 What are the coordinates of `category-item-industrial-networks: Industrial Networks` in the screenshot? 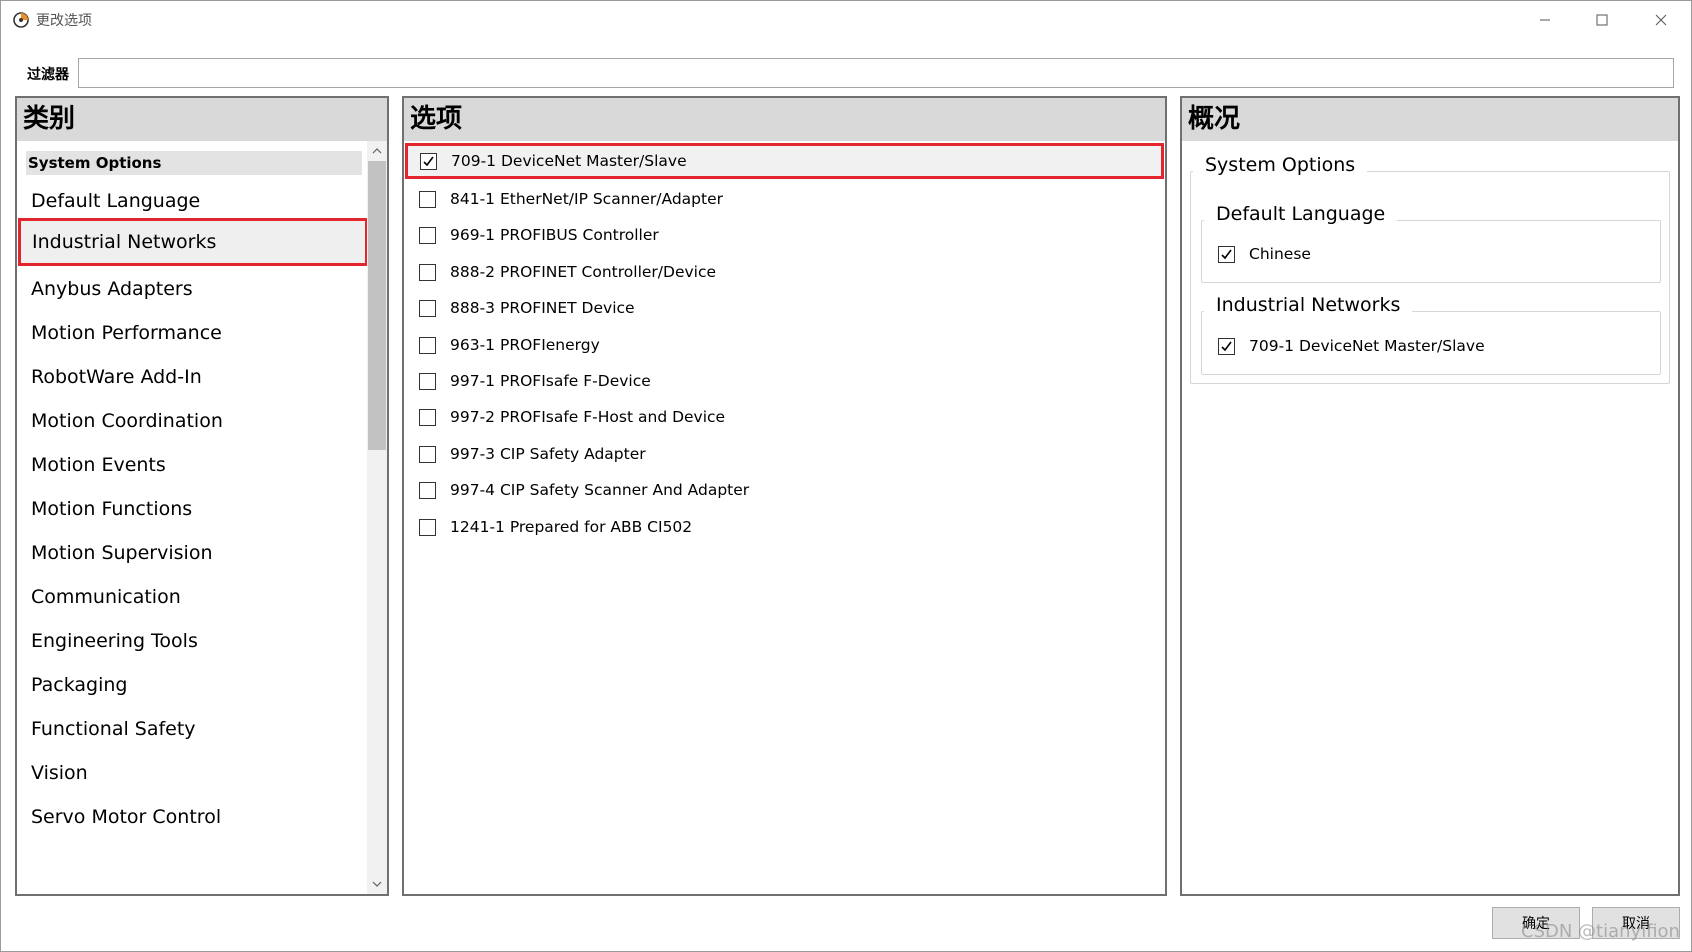 It's located at (193, 242).